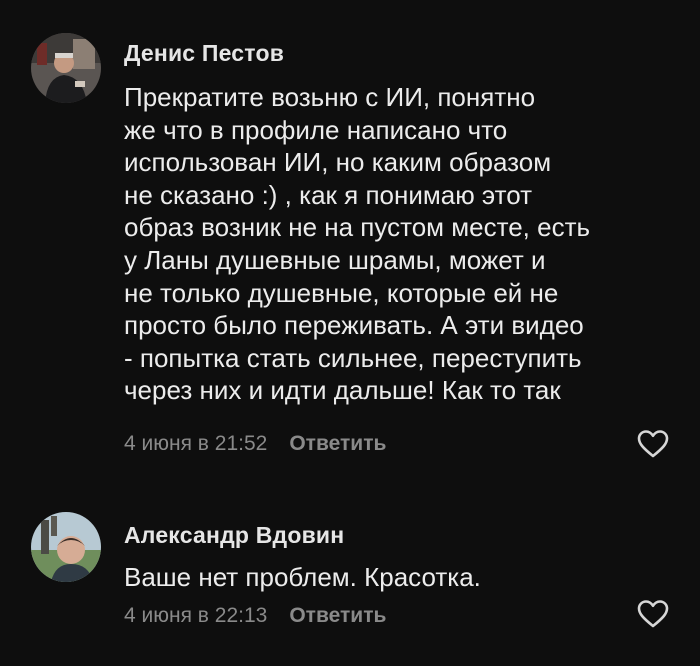  I want to click on comment-author: Денис Пестов, so click(204, 53).